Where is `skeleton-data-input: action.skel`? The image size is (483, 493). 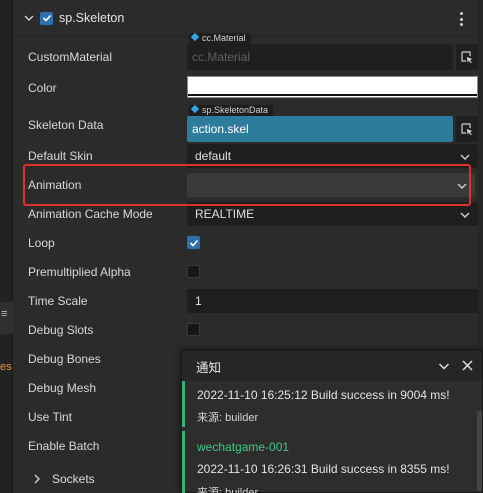
skeleton-data-input: action.skel is located at coordinates (320, 129).